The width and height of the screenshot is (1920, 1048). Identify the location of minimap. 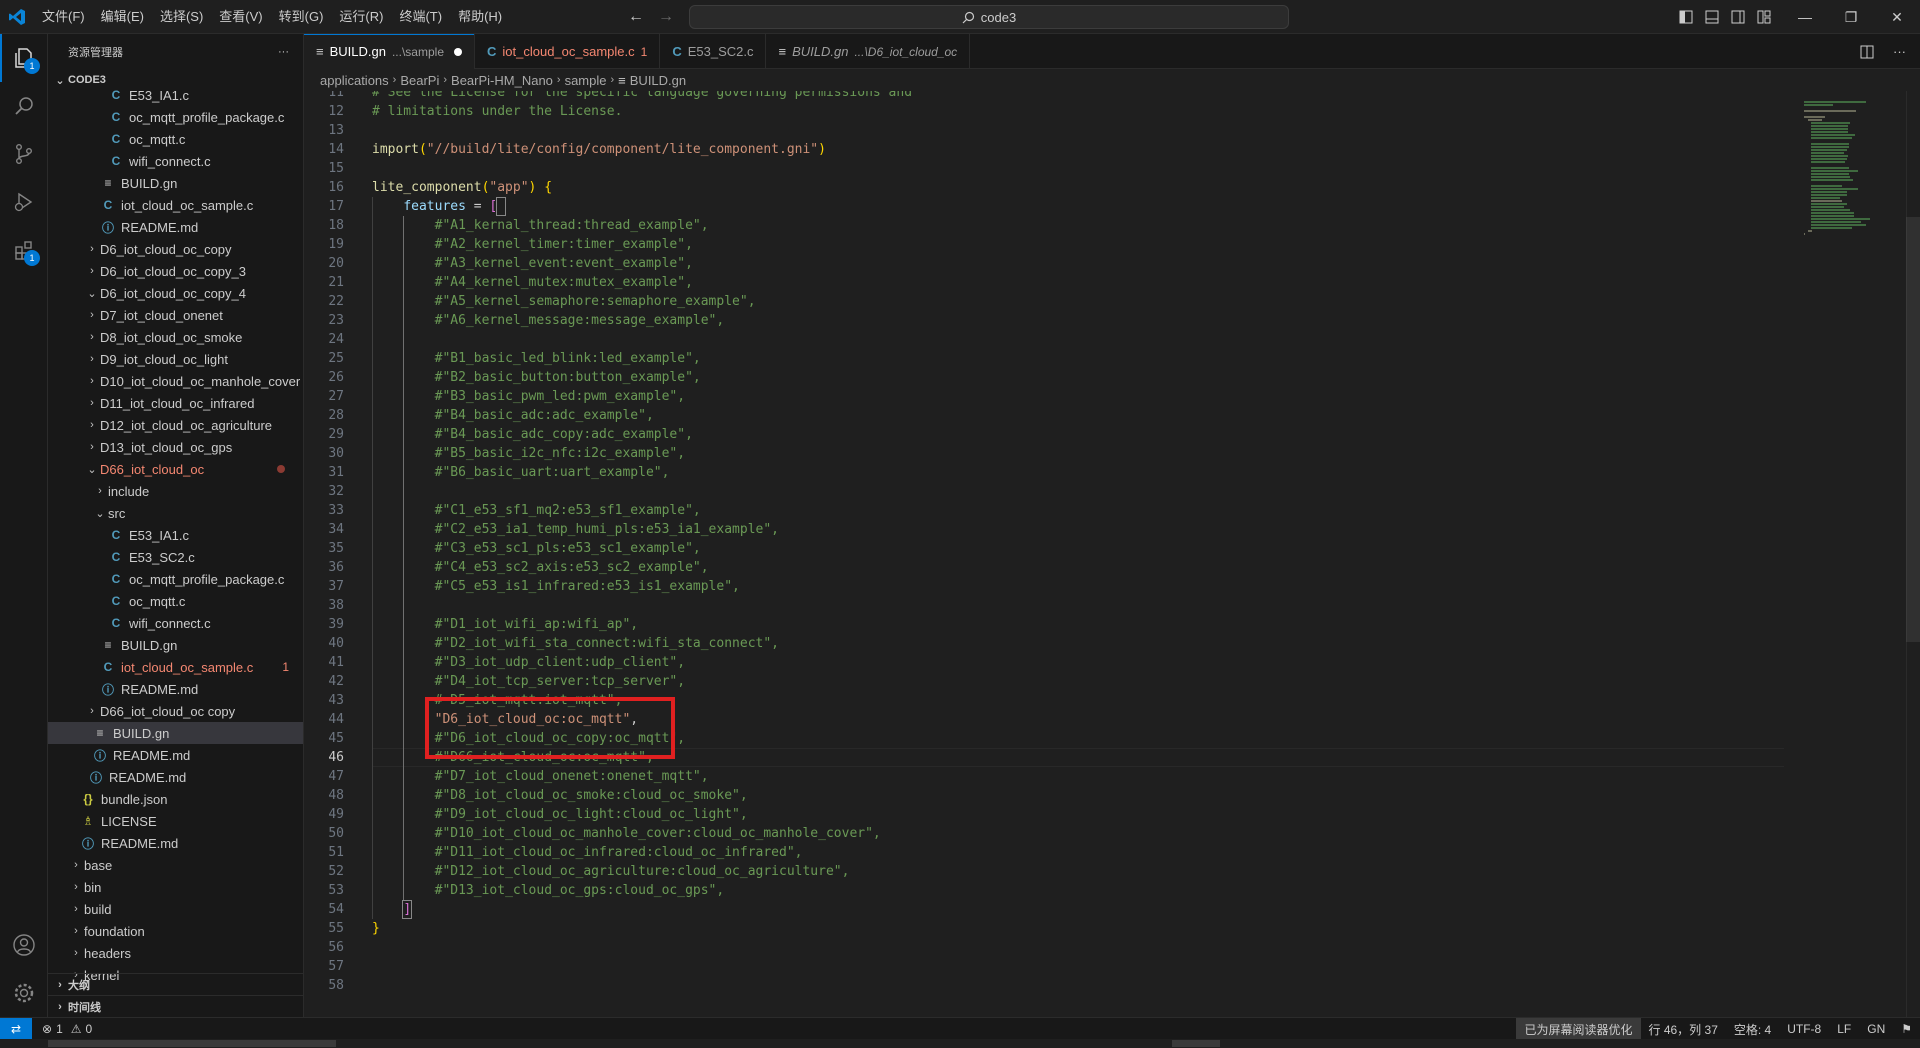
(1851, 554).